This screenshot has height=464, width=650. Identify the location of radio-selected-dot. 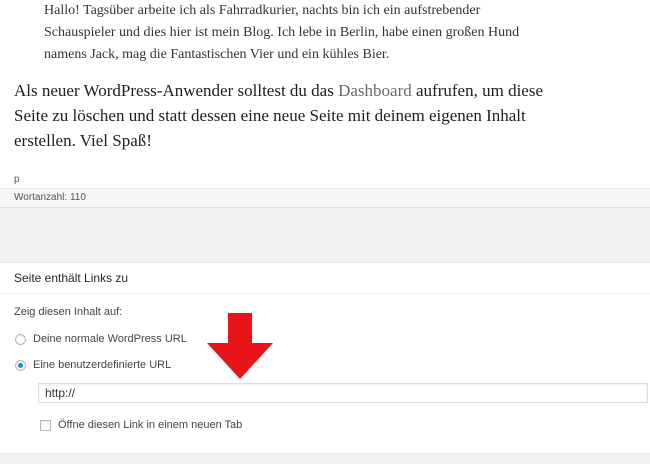
(20, 365).